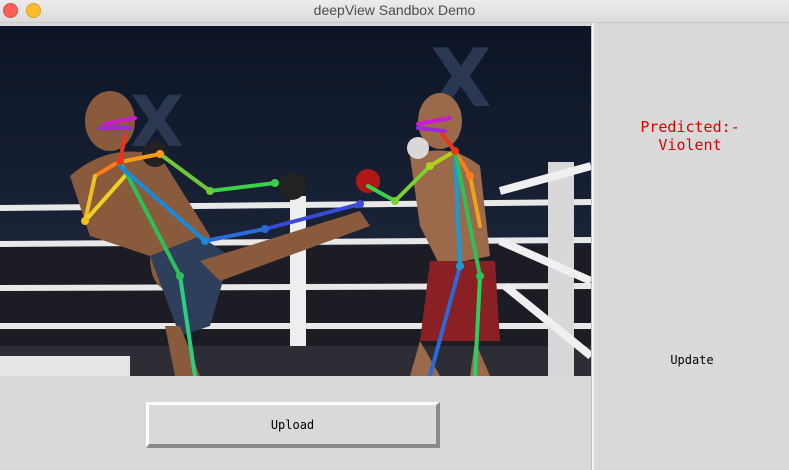 This screenshot has height=470, width=789. What do you see at coordinates (690, 145) in the screenshot?
I see `prediction-value: Violent` at bounding box center [690, 145].